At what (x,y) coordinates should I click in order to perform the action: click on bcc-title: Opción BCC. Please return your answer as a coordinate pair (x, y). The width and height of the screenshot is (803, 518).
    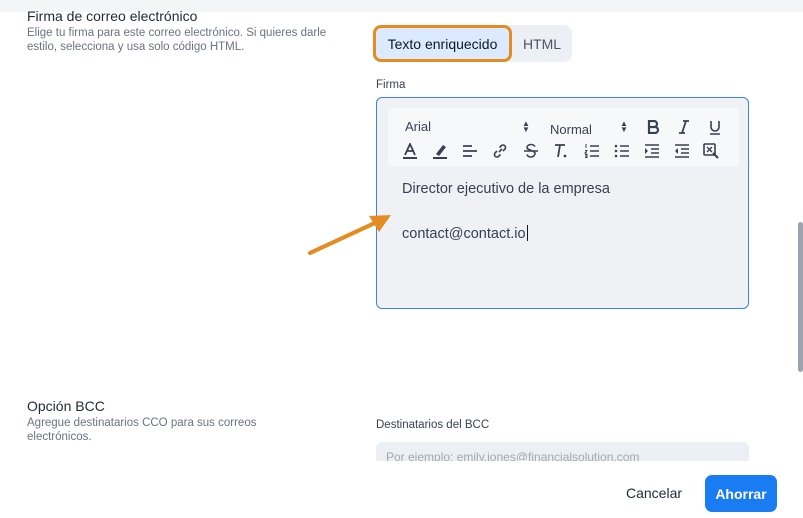
    Looking at the image, I should click on (66, 406).